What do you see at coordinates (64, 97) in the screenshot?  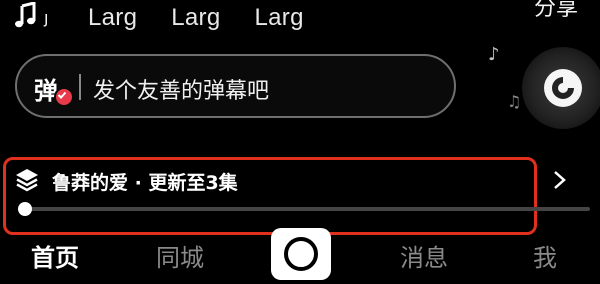 I see `checkmark-badge-icon` at bounding box center [64, 97].